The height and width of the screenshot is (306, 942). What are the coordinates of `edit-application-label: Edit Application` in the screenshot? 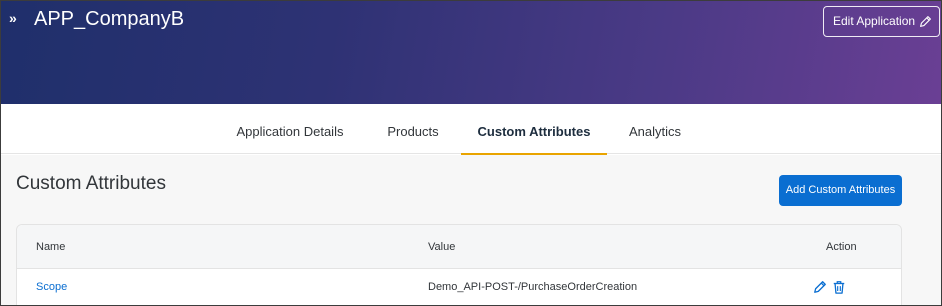 It's located at (874, 21).